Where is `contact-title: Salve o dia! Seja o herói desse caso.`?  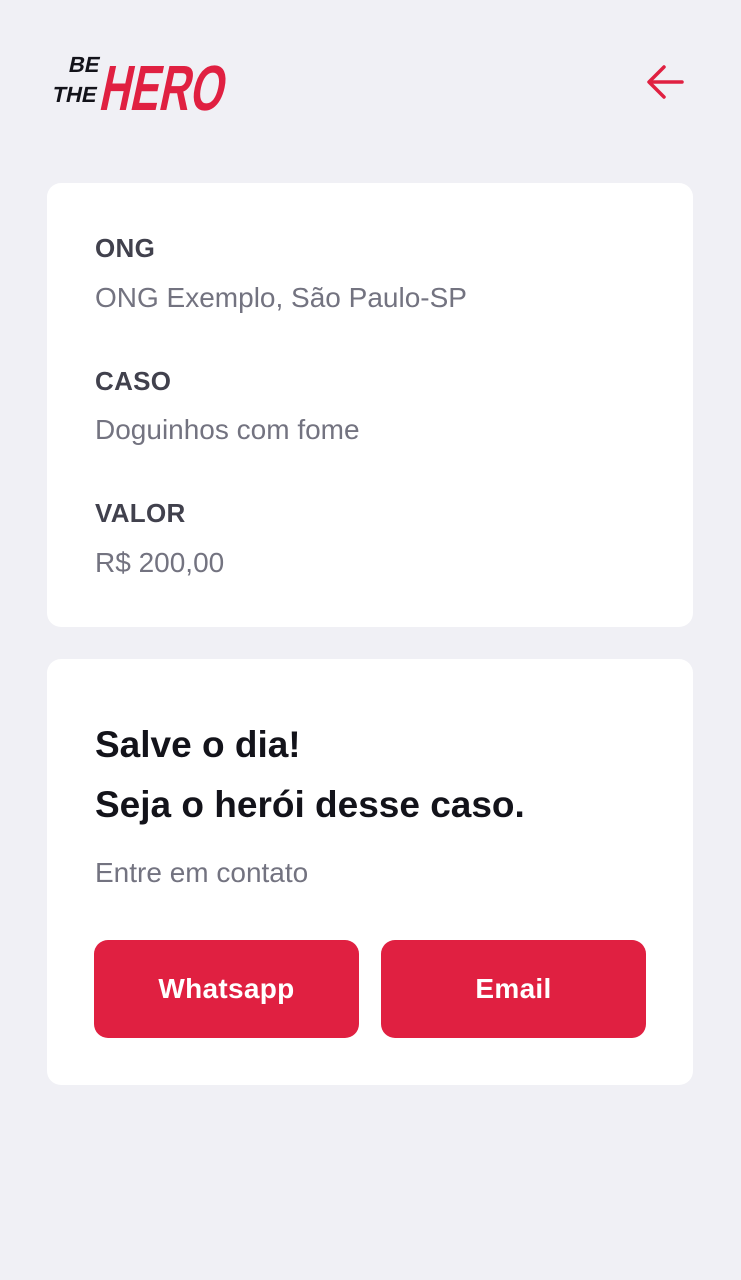
contact-title: Salve o dia! Seja o herói desse caso. is located at coordinates (310, 775).